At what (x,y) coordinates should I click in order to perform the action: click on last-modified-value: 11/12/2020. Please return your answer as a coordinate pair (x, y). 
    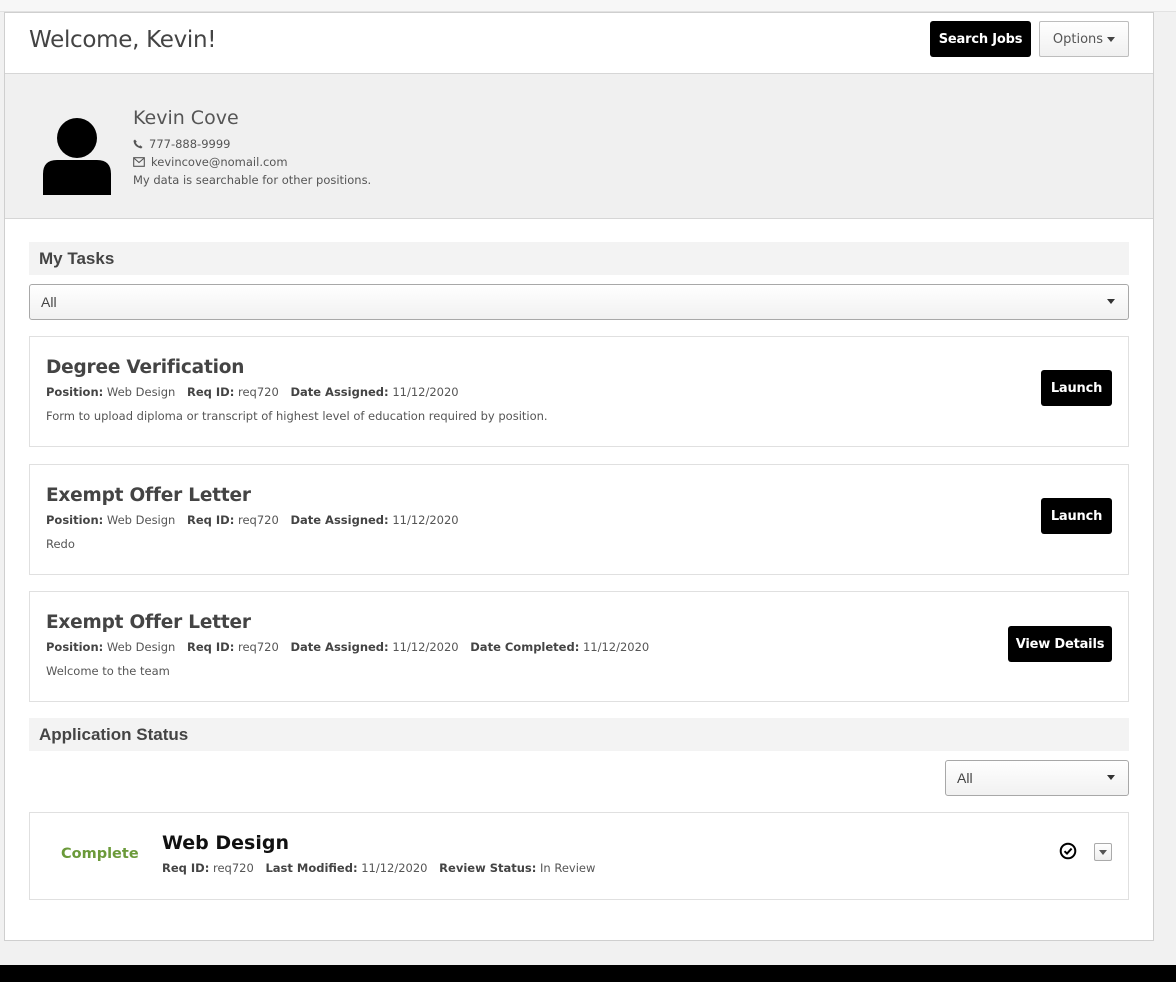
    Looking at the image, I should click on (394, 868).